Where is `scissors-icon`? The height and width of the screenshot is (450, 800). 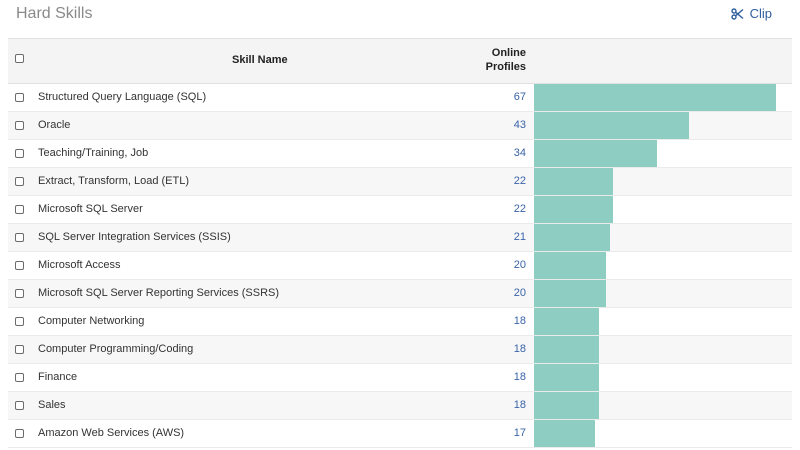 scissors-icon is located at coordinates (737, 13).